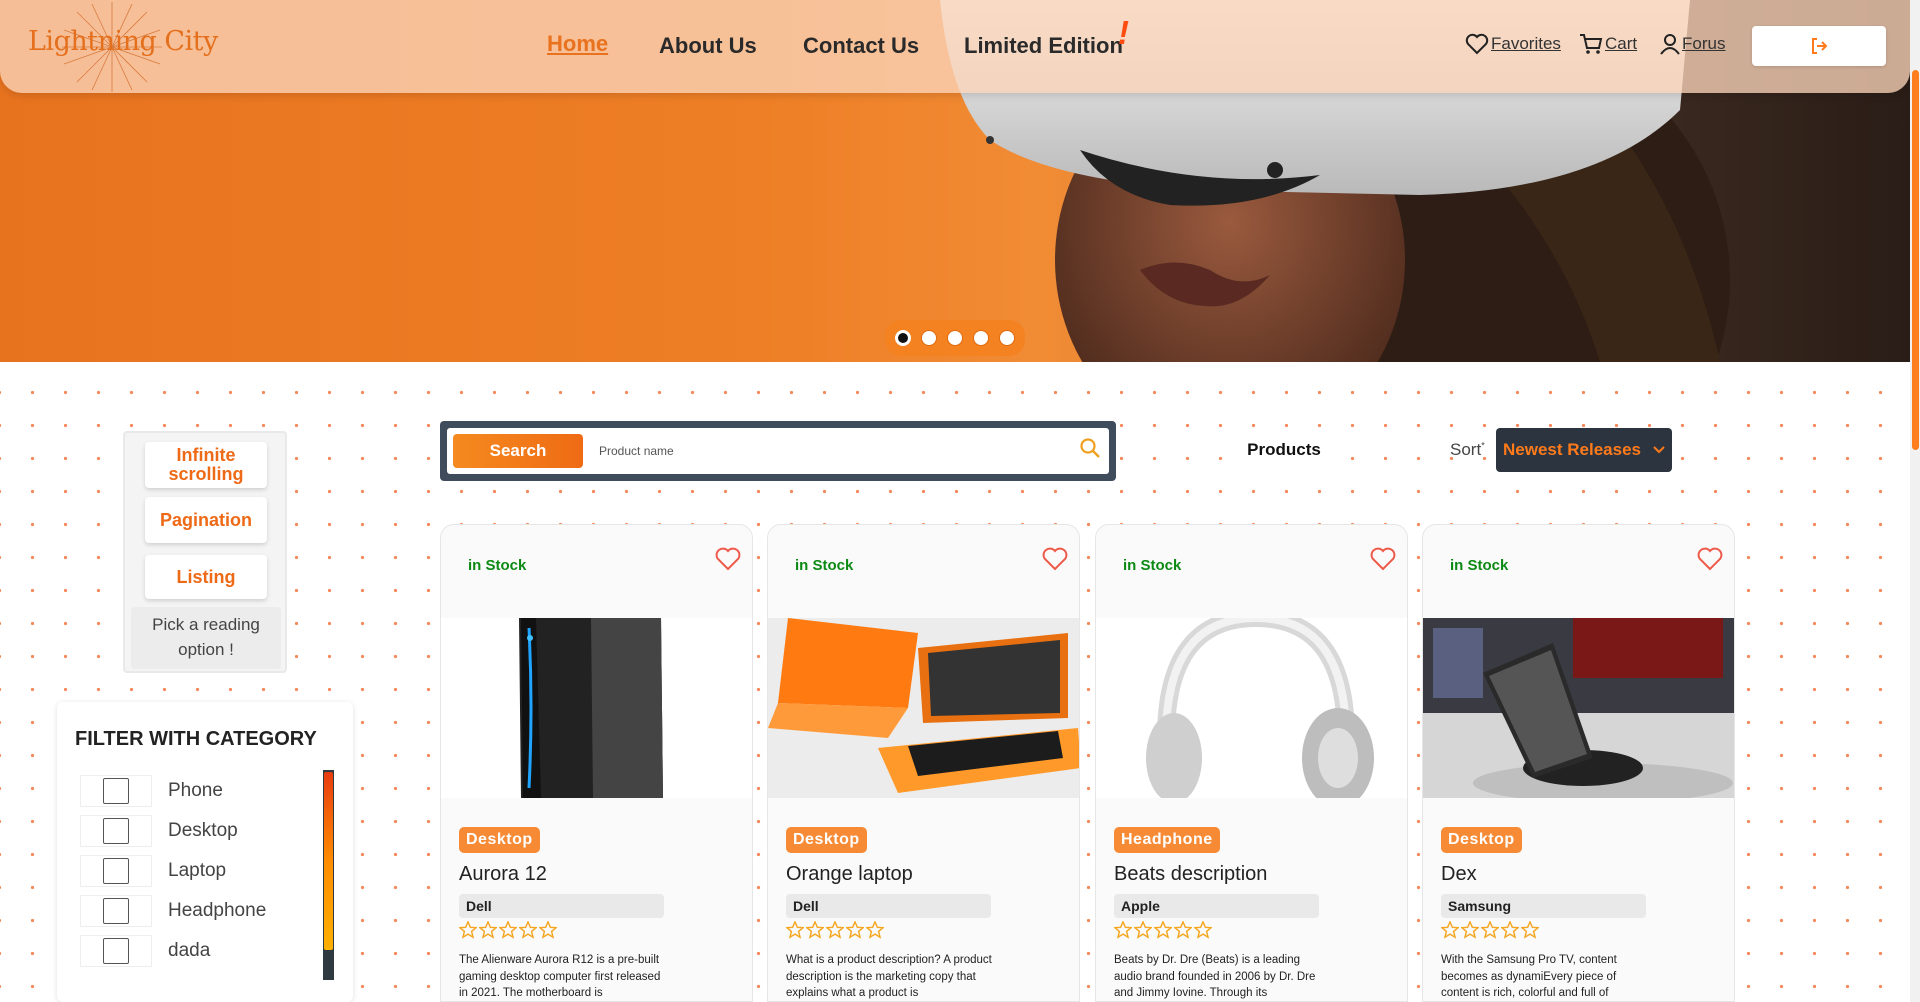  I want to click on product-image-orange-laptop, so click(923, 708).